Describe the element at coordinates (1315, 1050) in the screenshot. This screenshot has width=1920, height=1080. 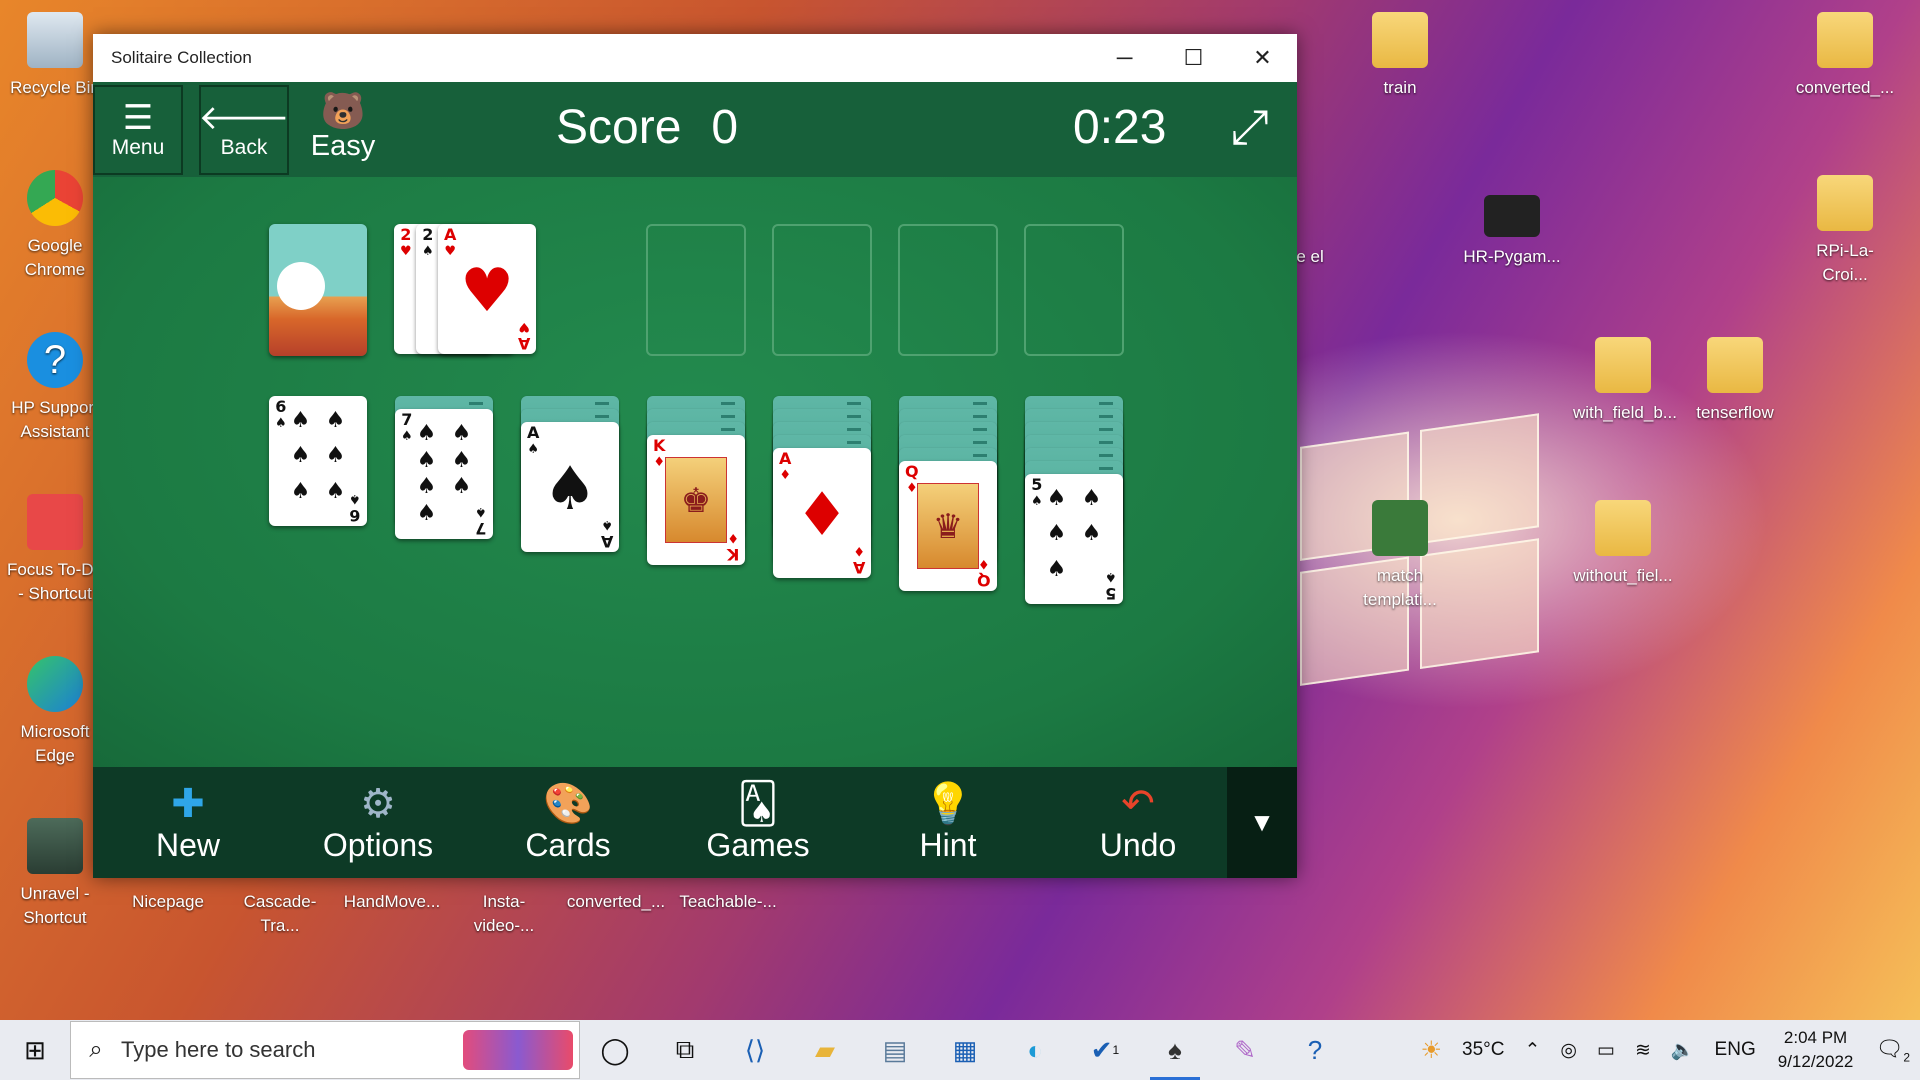
I see `help-taskbar: ?` at that location.